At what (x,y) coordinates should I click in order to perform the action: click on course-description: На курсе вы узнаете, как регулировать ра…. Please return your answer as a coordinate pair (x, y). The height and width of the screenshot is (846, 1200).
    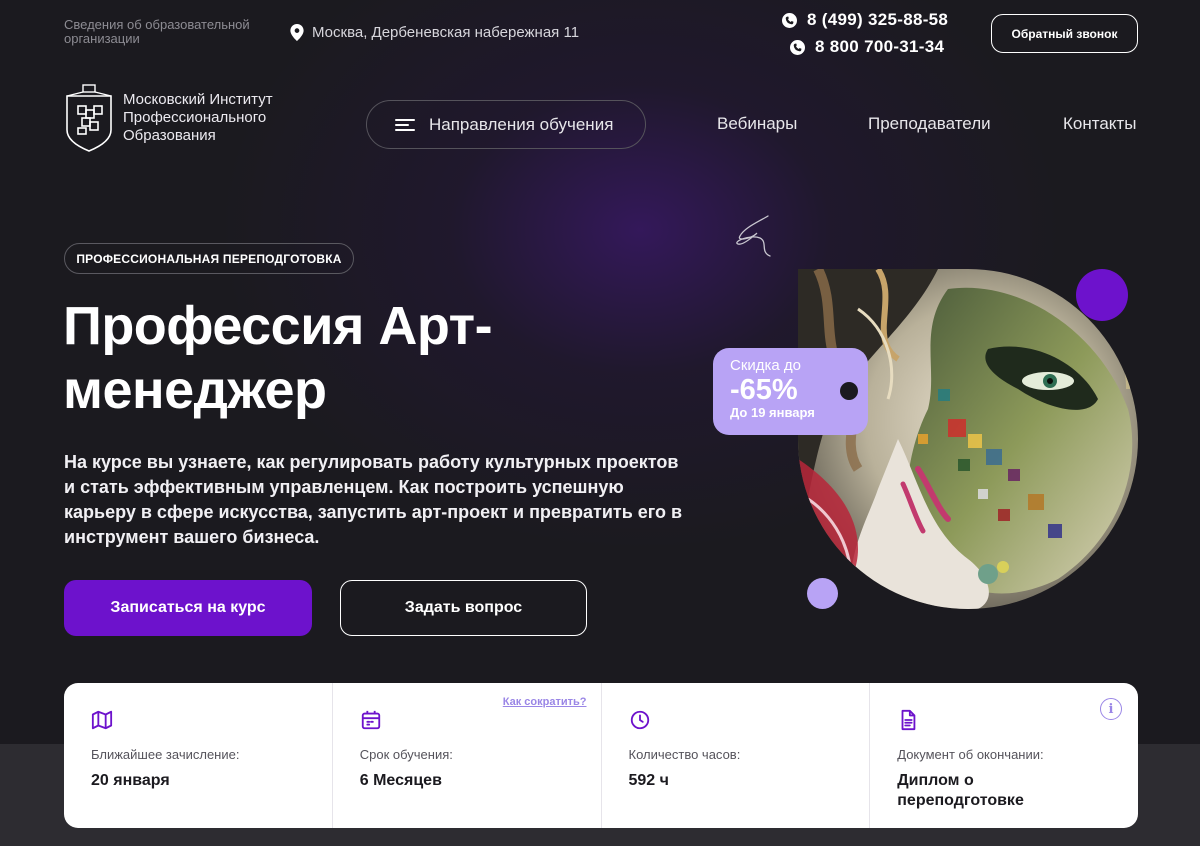
    Looking at the image, I should click on (373, 499).